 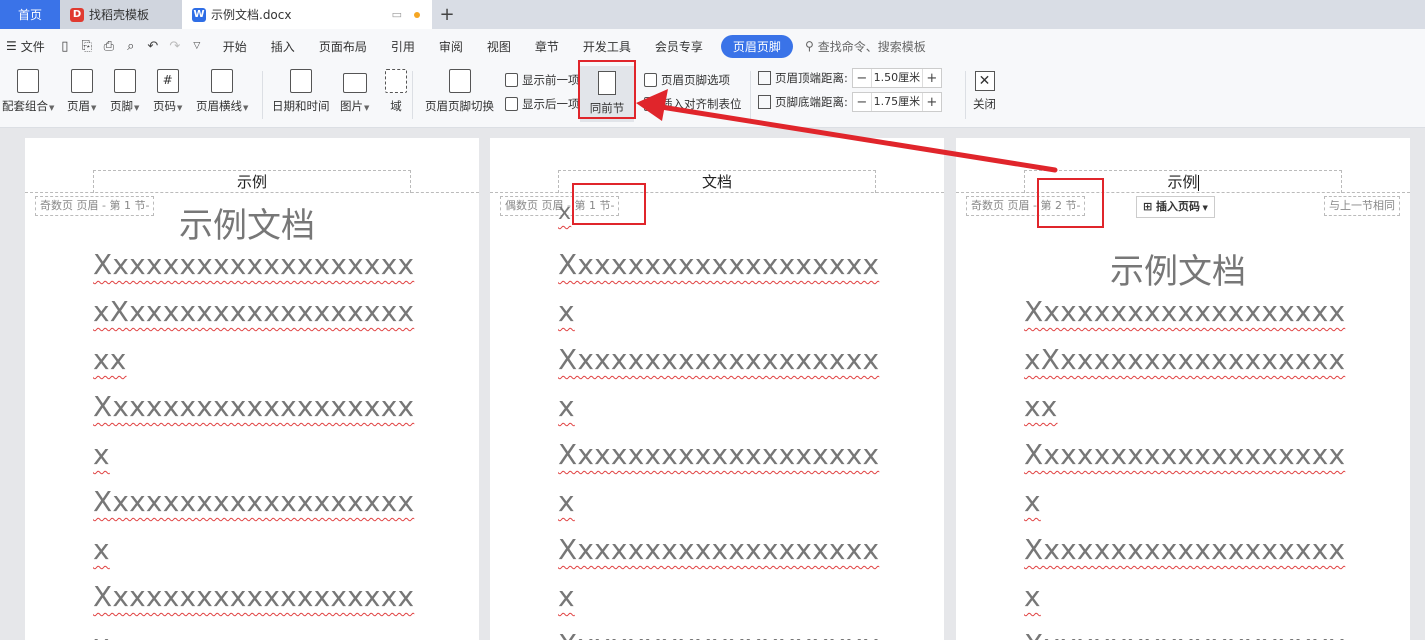 I want to click on switch-header-footer-button: 页眉页脚切换, so click(x=459, y=91).